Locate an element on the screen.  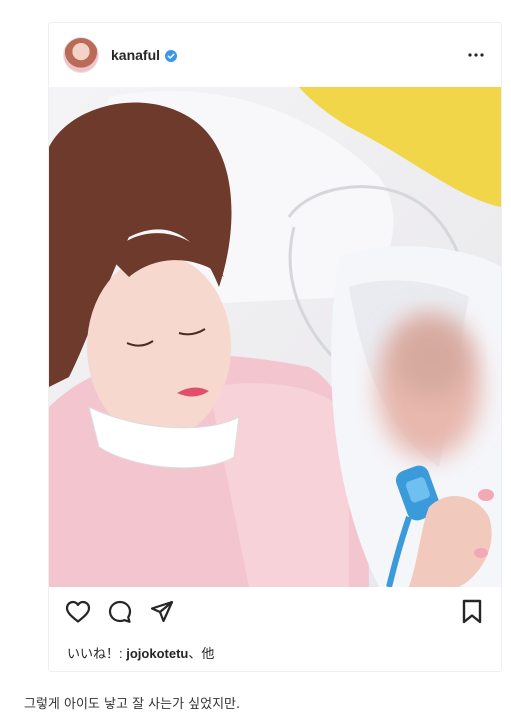
username: kanaful is located at coordinates (135, 55).